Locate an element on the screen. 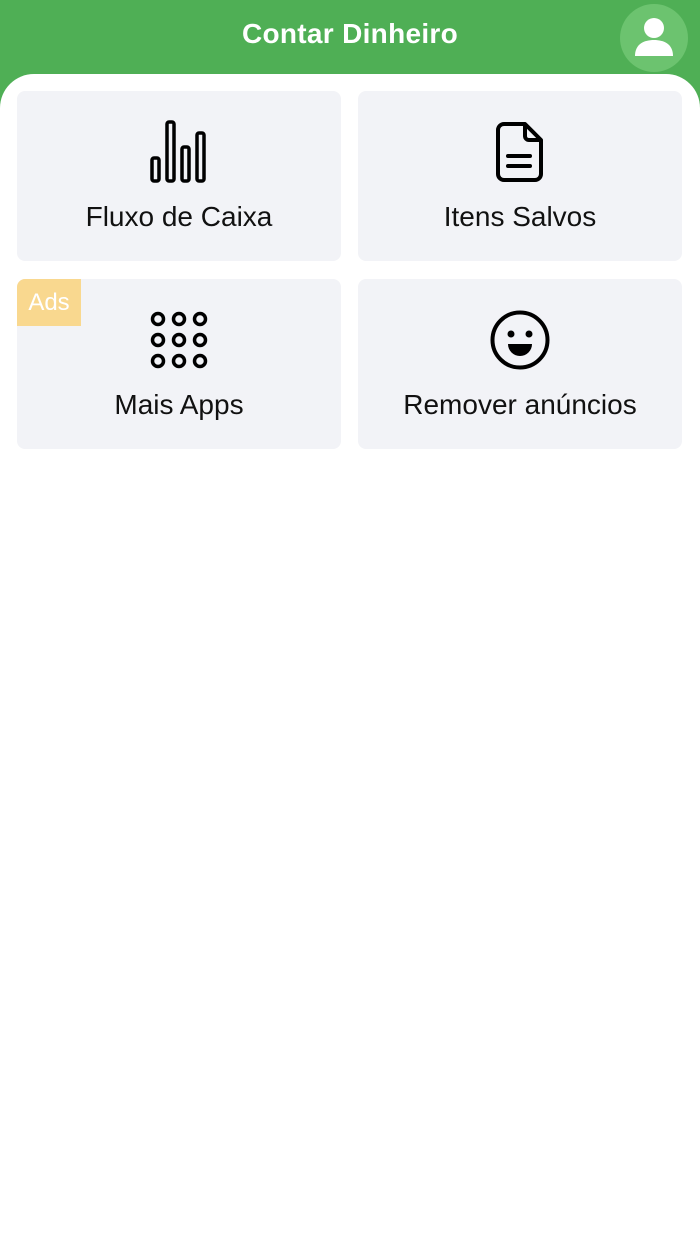 The image size is (700, 1244). tile-cash-flow: Fluxo de Caixa is located at coordinates (179, 176).